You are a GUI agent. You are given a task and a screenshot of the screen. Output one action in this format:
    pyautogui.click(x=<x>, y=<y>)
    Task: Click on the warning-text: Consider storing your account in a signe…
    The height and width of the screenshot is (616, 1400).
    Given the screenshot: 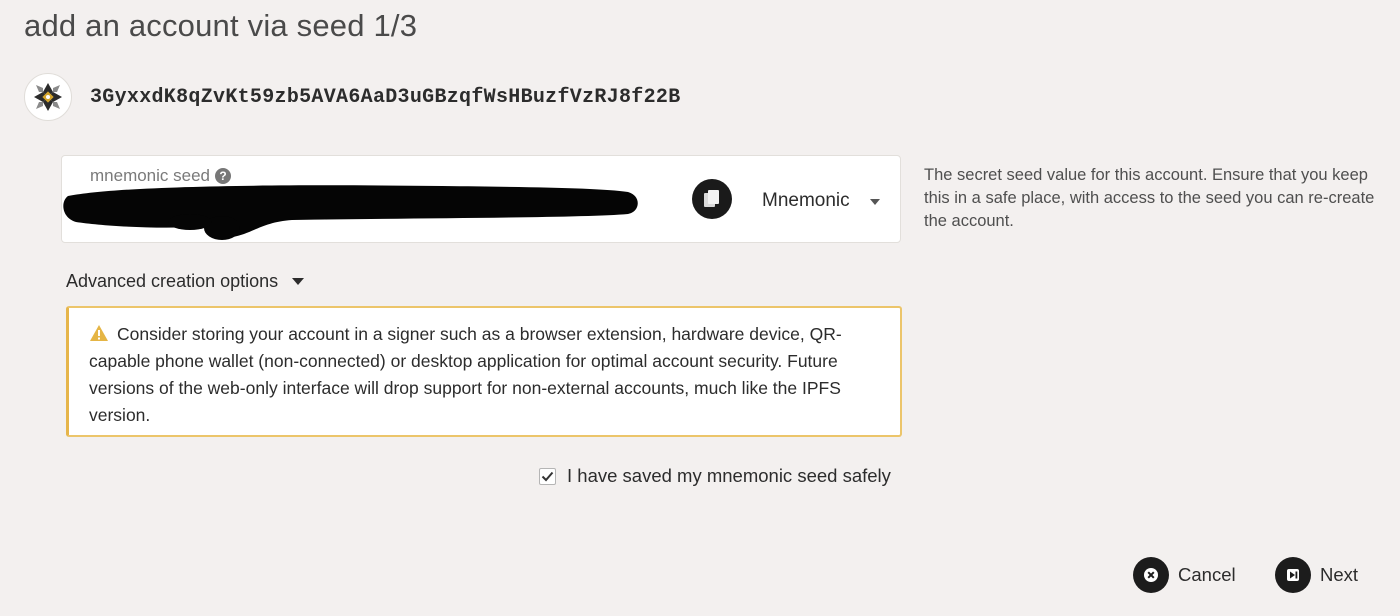 What is the action you would take?
    pyautogui.click(x=465, y=374)
    